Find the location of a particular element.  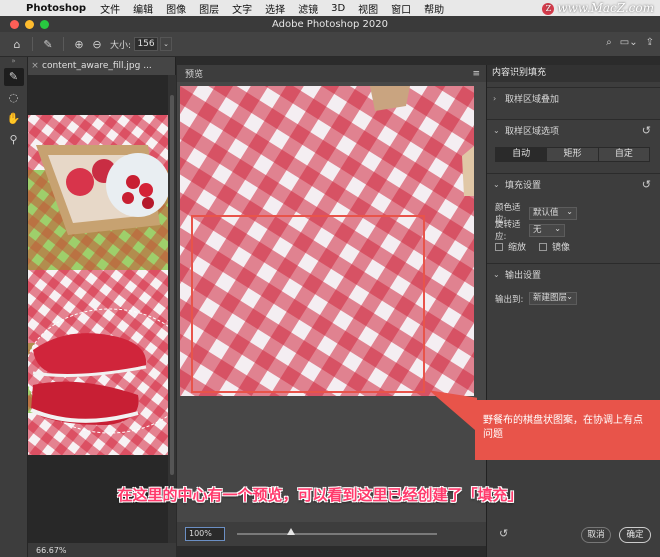

workspace-icon: ▭⌄ is located at coordinates (629, 42).